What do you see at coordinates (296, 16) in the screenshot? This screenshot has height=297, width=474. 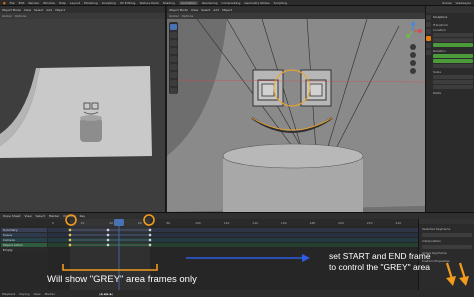 I see `right-viewport-subheader: Global Options` at bounding box center [296, 16].